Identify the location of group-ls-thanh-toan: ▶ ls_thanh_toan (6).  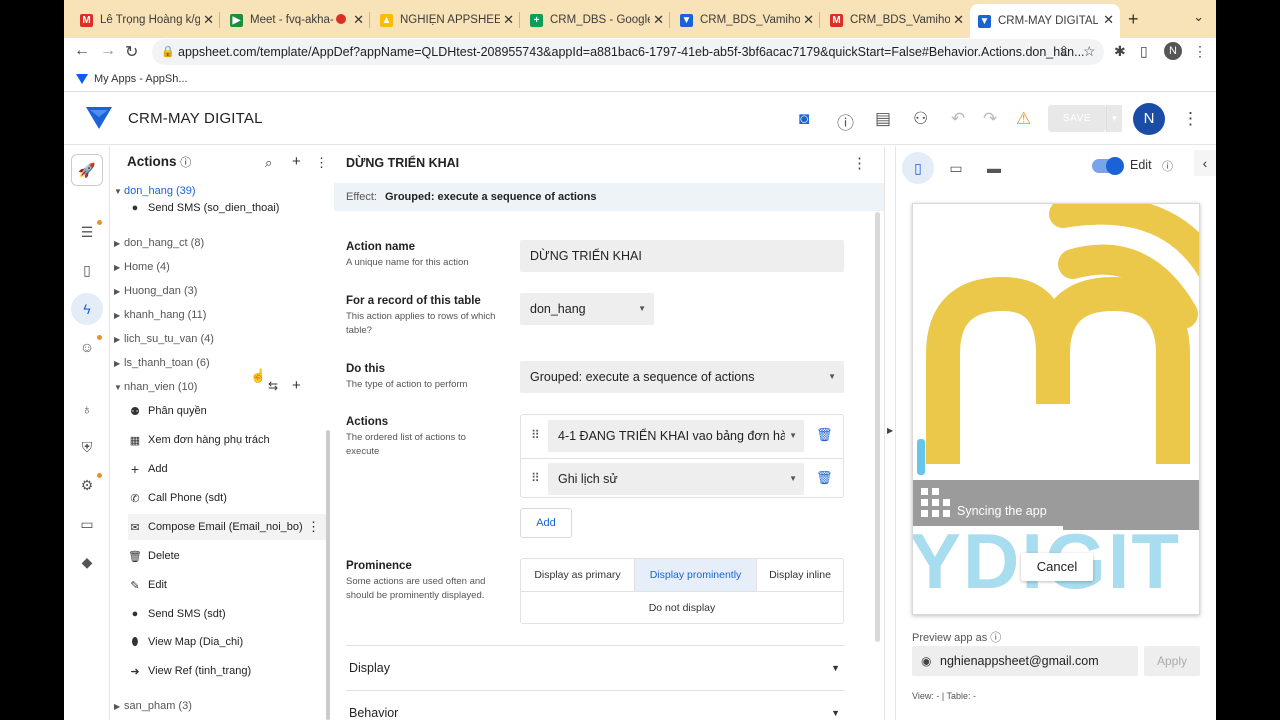
(162, 363).